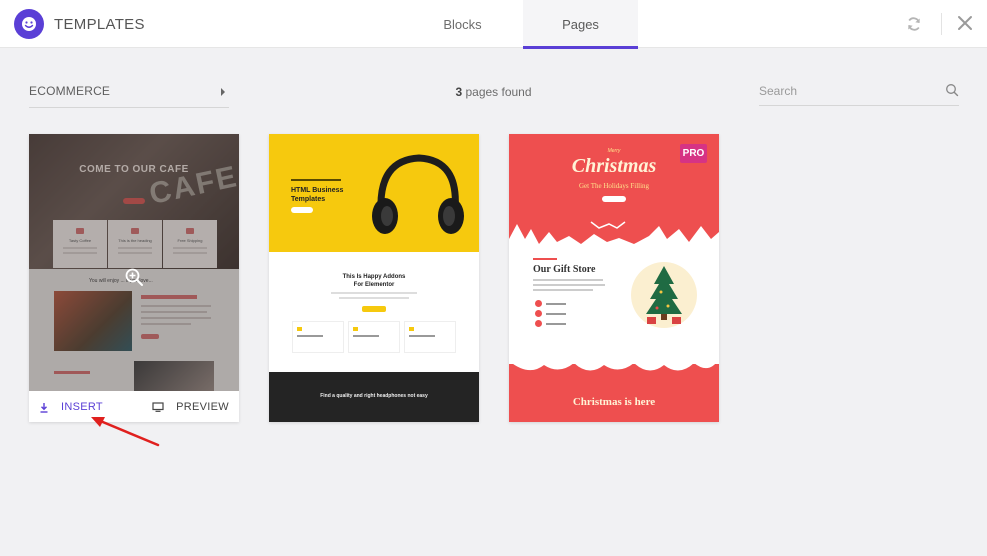 The width and height of the screenshot is (987, 556). What do you see at coordinates (580, 24) in the screenshot?
I see `tab-pages: Pages` at bounding box center [580, 24].